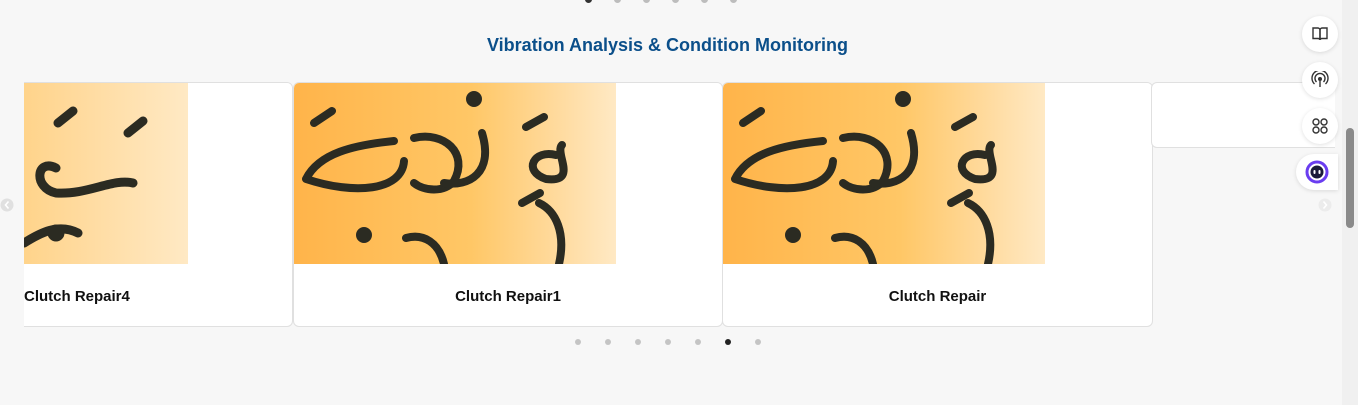  I want to click on page-scrollbar, so click(1350, 202).